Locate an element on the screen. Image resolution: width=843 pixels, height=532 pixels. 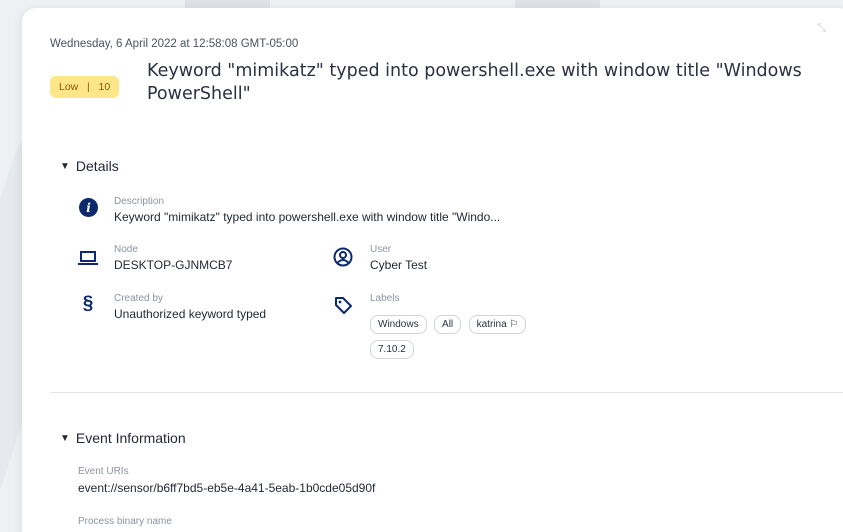
process-binary-field: Process binary name is located at coordinates (125, 521).